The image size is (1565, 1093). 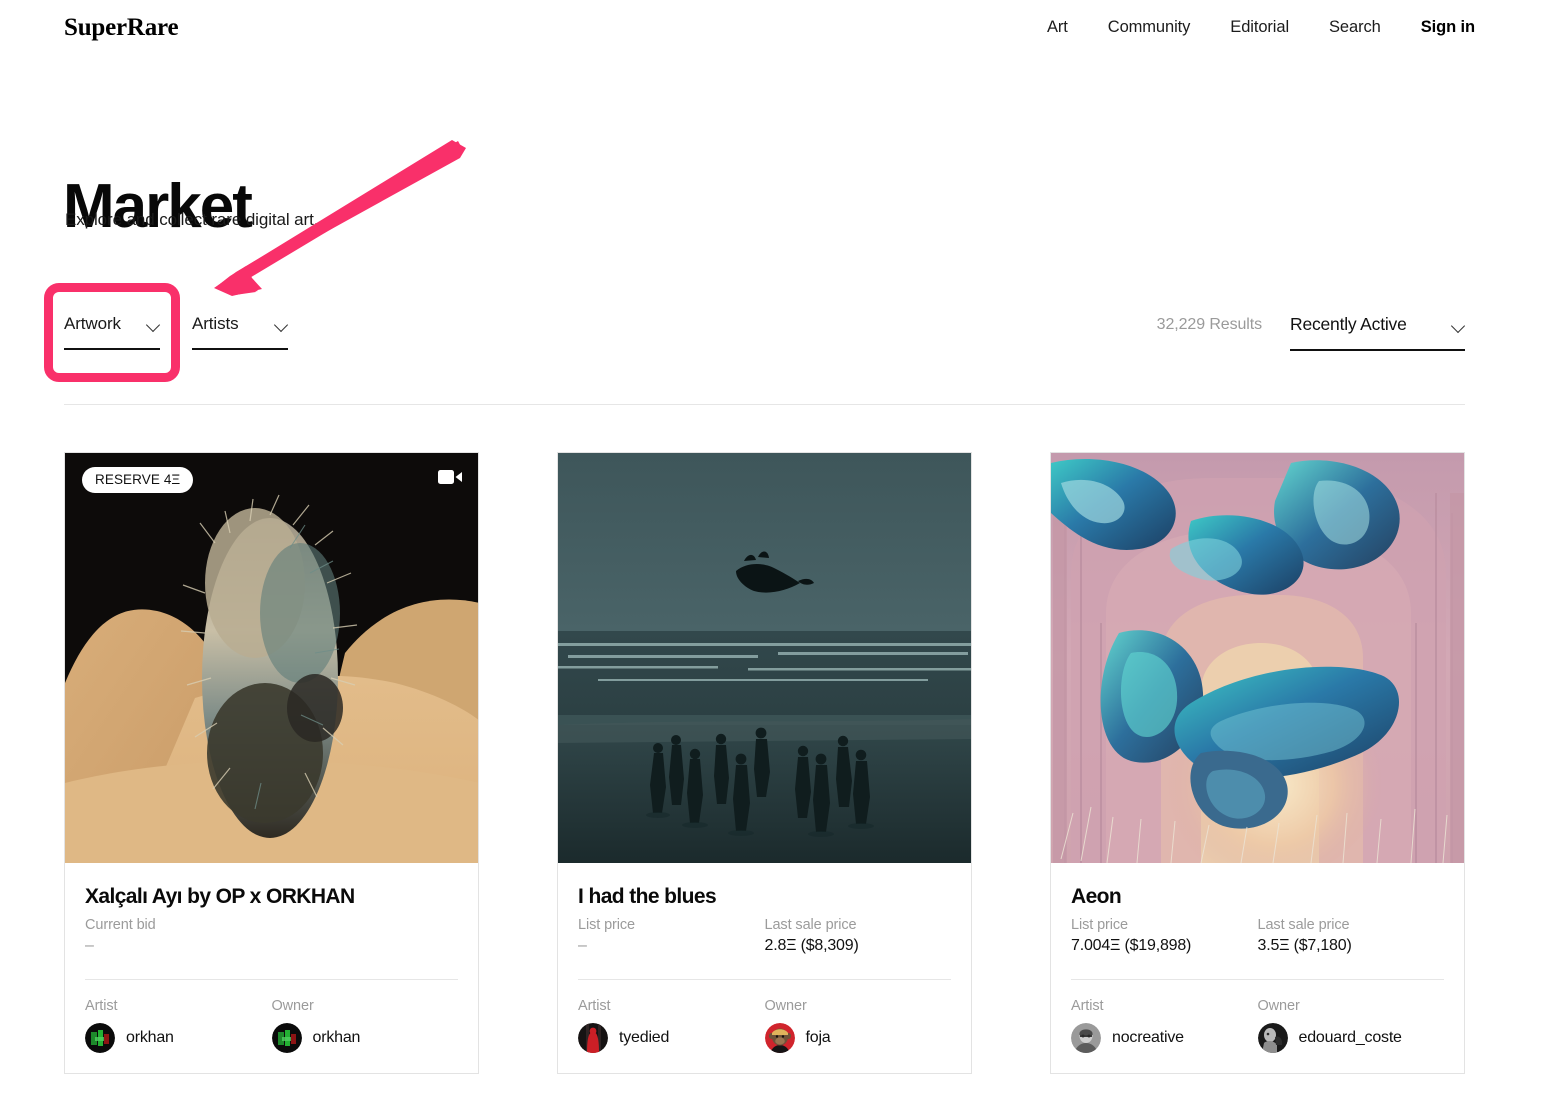 What do you see at coordinates (1304, 945) in the screenshot?
I see `price-value: 3.5Ξ ($7,180)` at bounding box center [1304, 945].